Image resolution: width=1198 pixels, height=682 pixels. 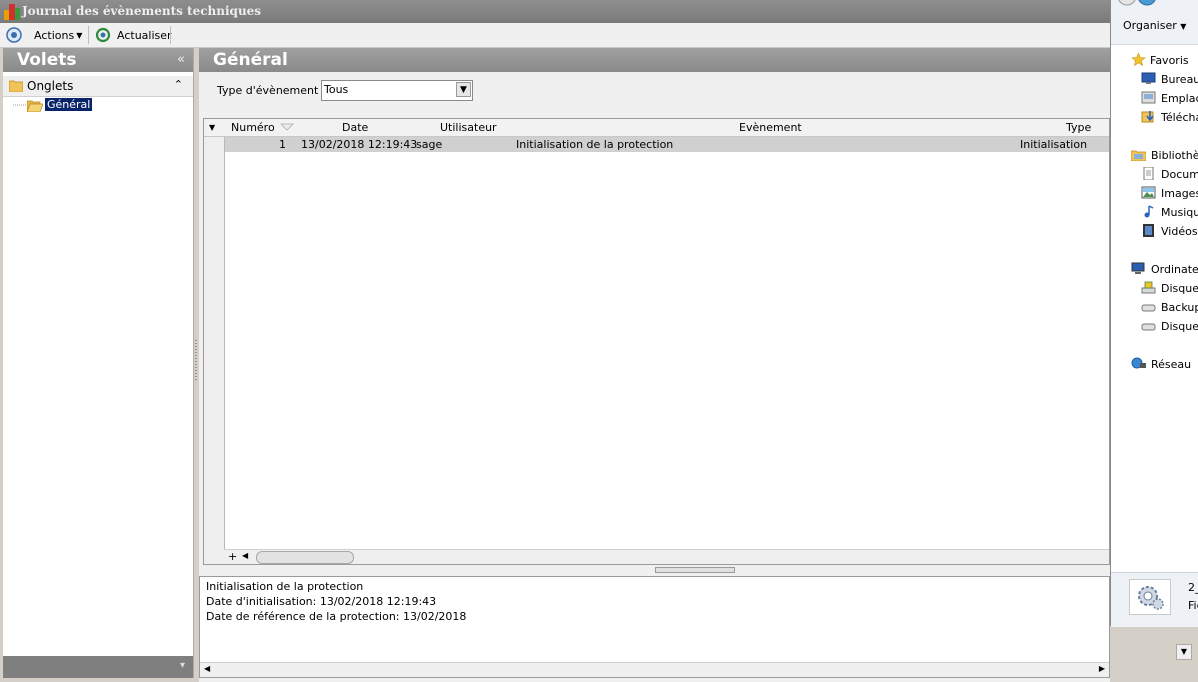 I want to click on explorer-toolbar: Organiser ▼, so click(x=1154, y=22).